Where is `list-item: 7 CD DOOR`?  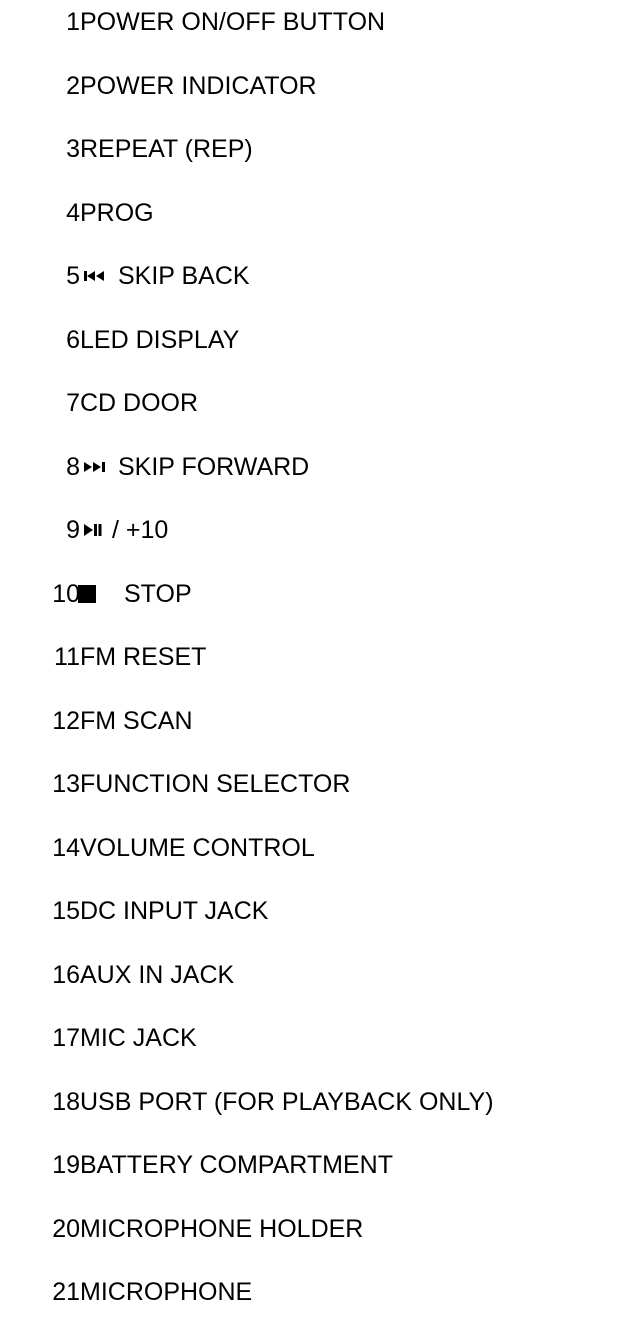
list-item: 7 CD DOOR is located at coordinates (315, 403).